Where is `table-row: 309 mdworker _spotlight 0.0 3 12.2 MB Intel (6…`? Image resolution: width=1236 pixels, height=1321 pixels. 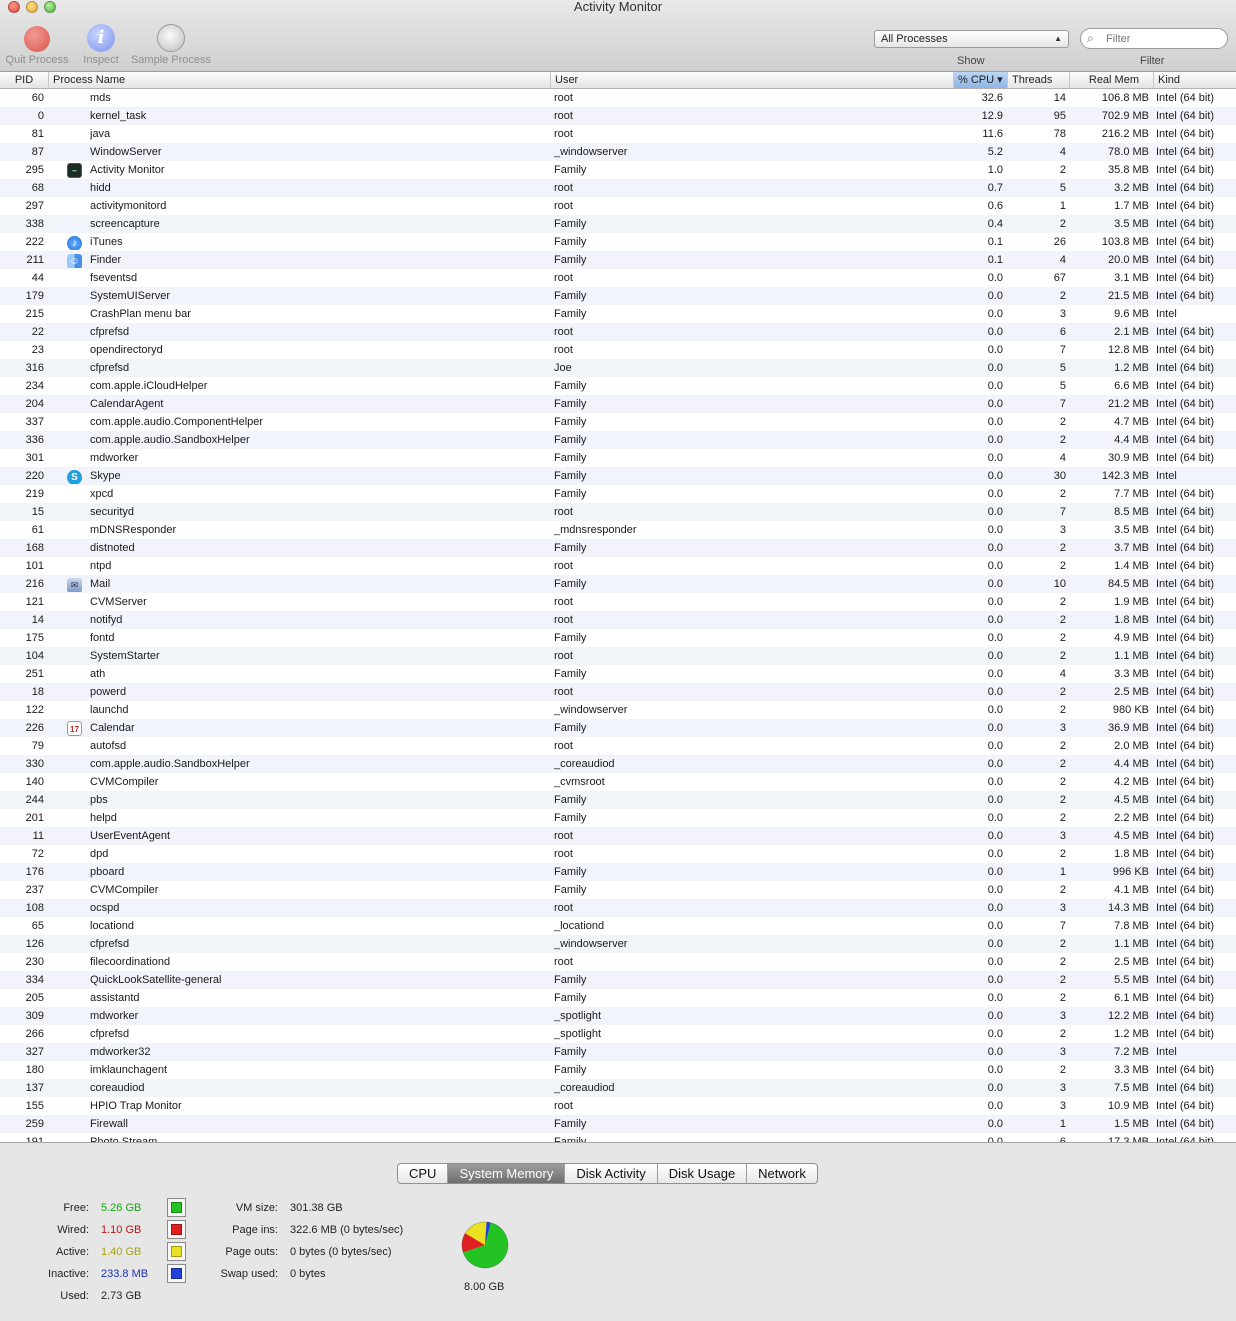
table-row: 309 mdworker _spotlight 0.0 3 12.2 MB Intel (6… is located at coordinates (618, 1016).